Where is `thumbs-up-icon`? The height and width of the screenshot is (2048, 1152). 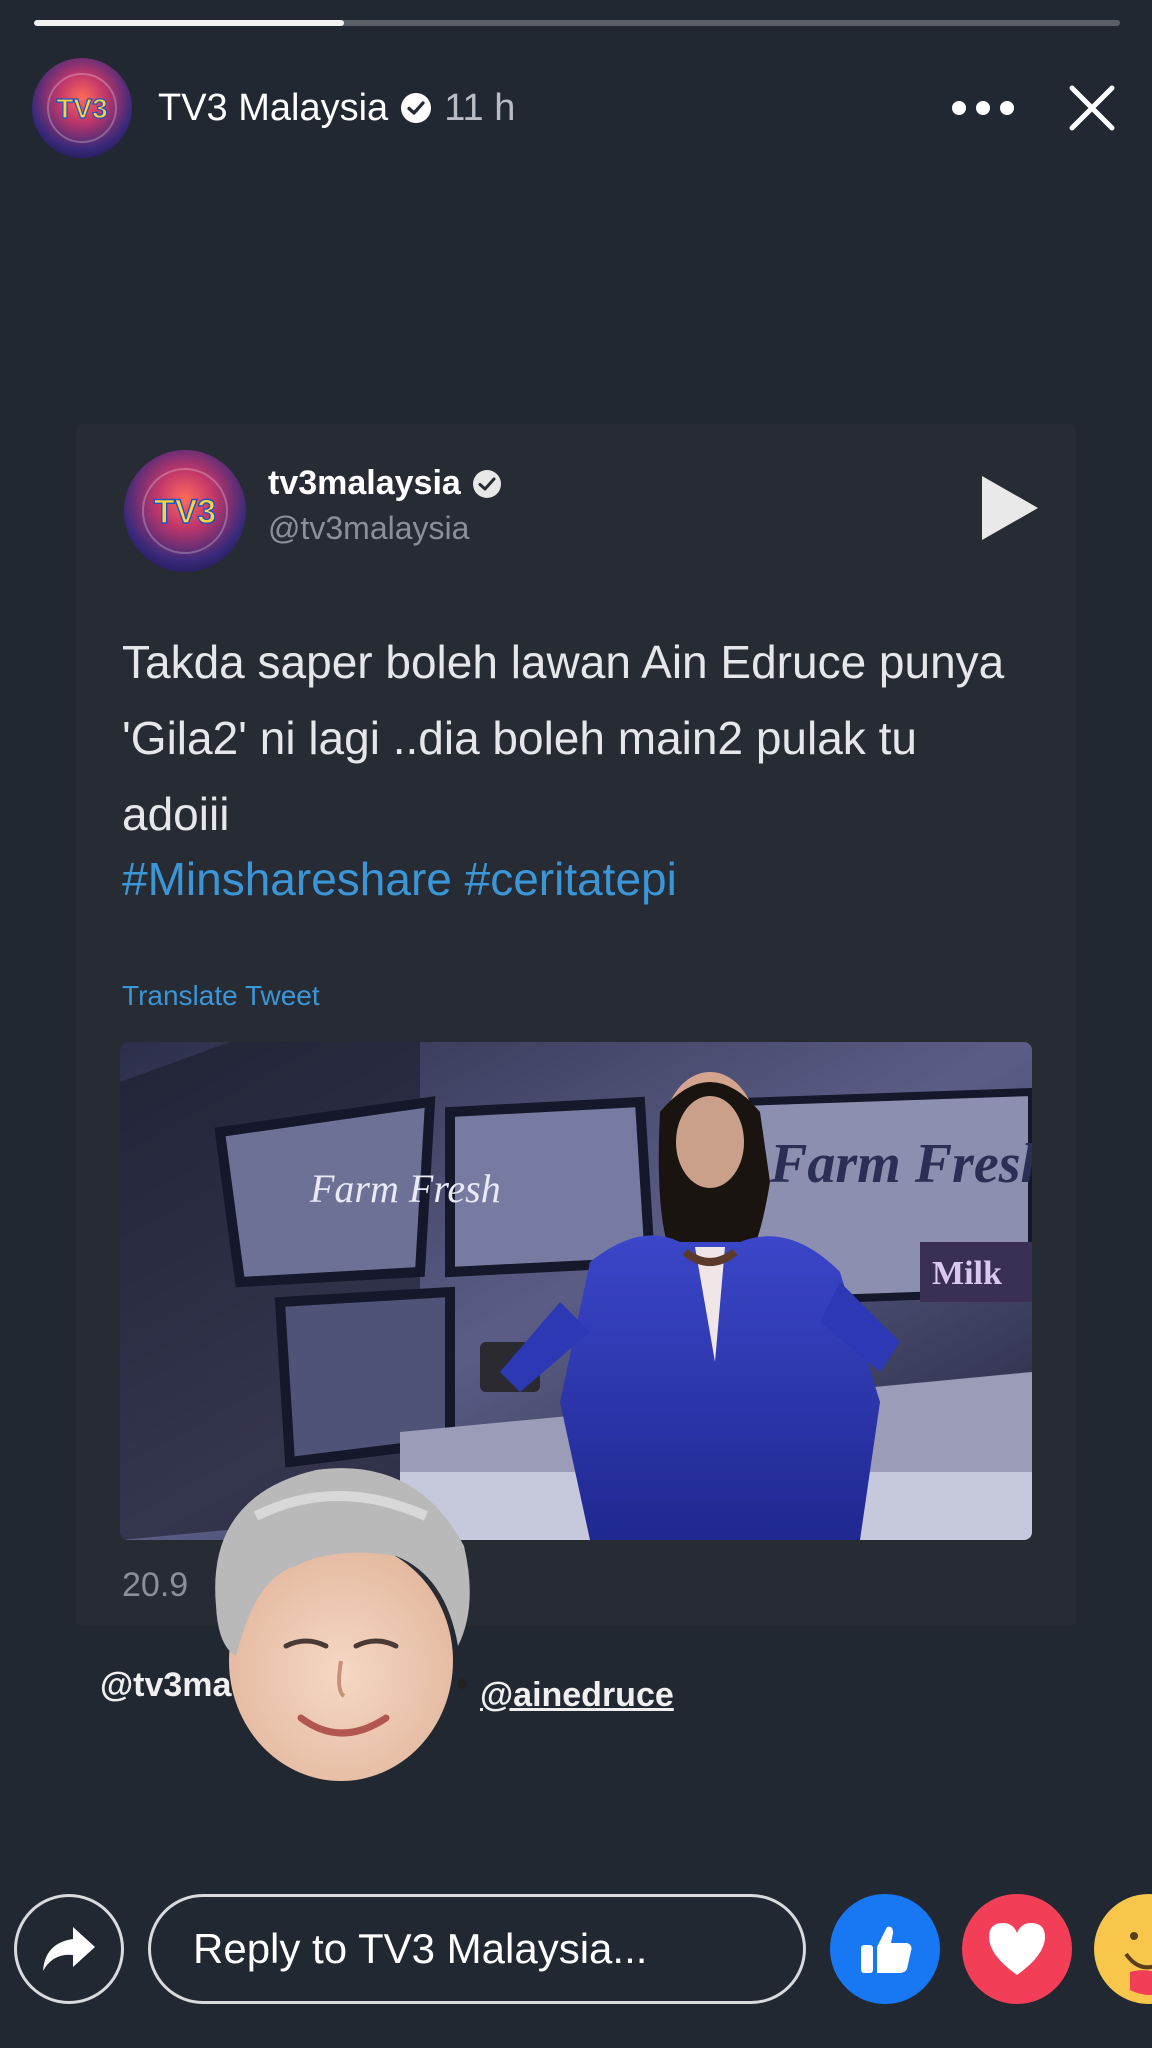
thumbs-up-icon is located at coordinates (886, 1949).